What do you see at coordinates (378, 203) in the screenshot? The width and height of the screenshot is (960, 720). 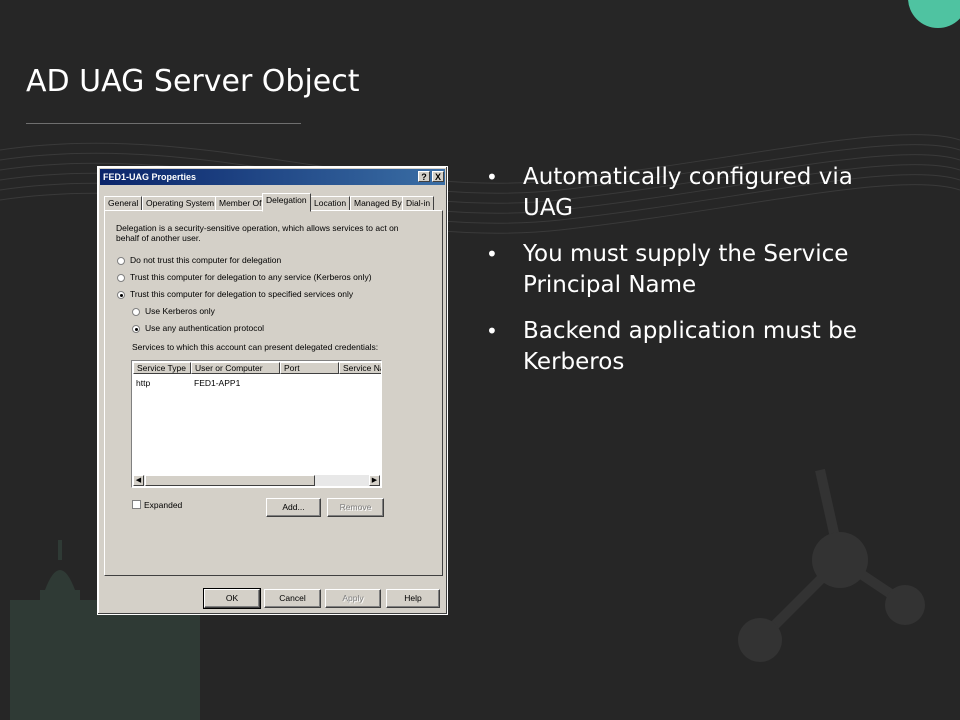 I see `tab-managed-by: Managed By` at bounding box center [378, 203].